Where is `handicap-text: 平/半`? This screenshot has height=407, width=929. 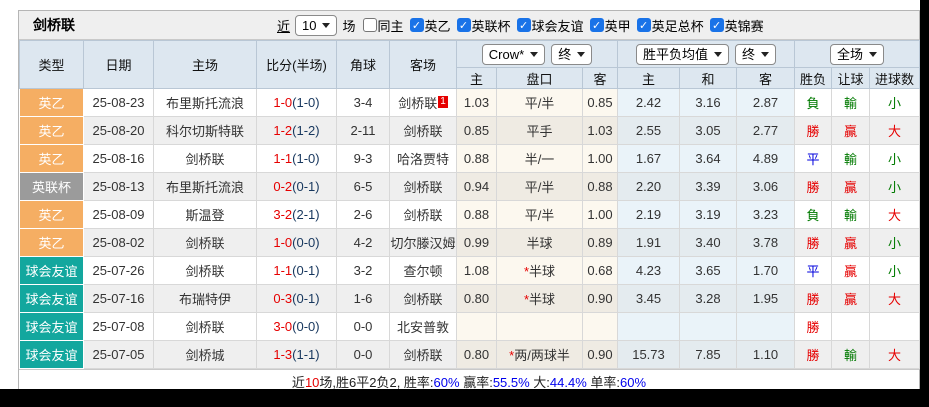
handicap-text: 平/半 is located at coordinates (539, 187).